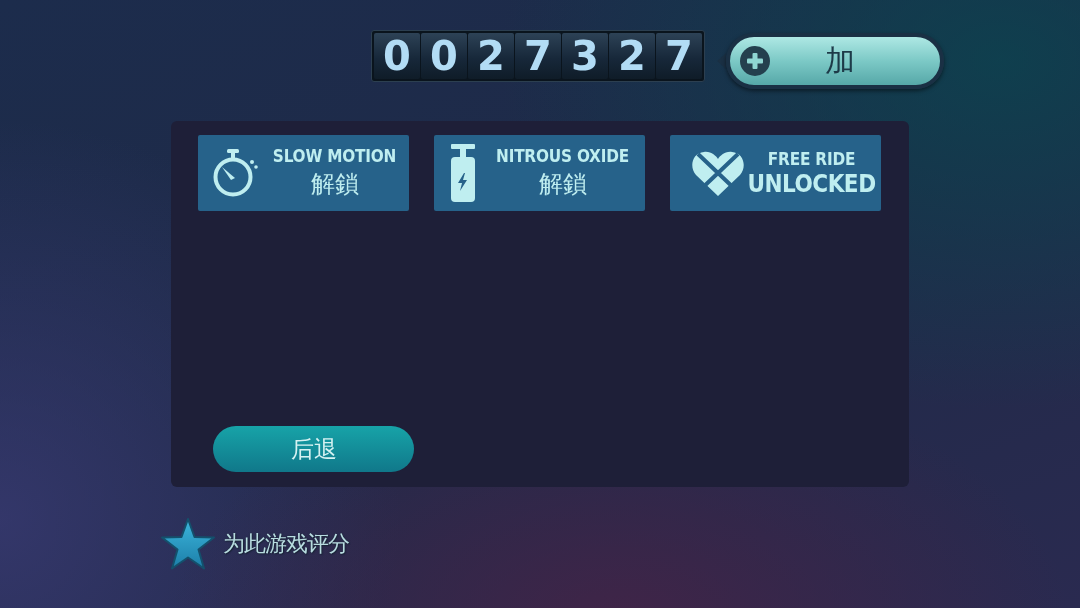 This screenshot has width=1080, height=608. I want to click on add-button: 加, so click(835, 61).